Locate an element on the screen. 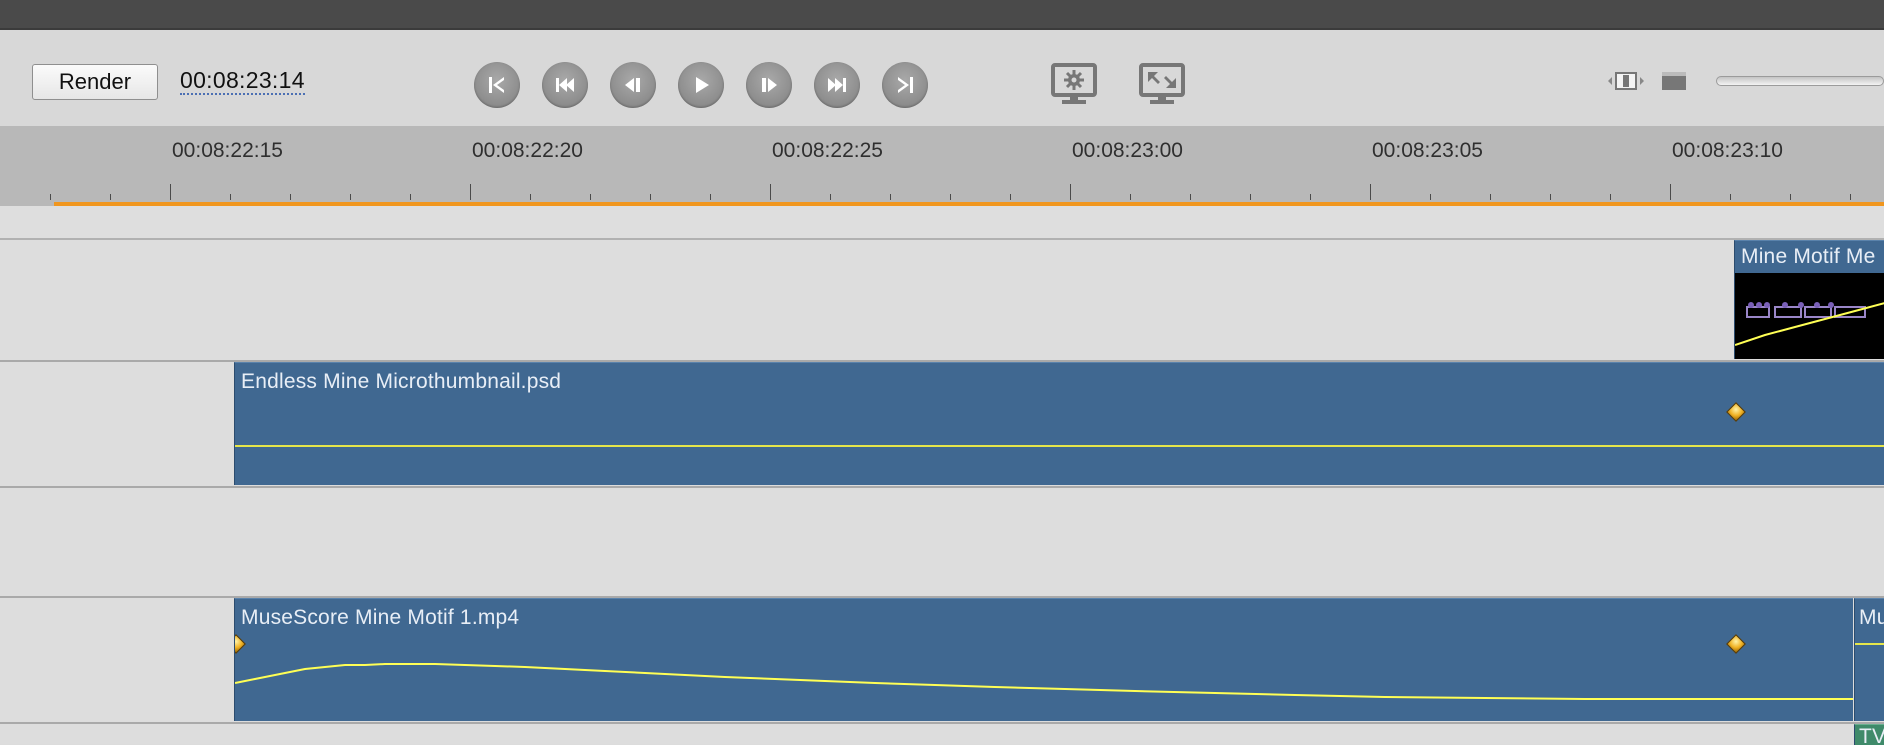  next-keyframe-button is located at coordinates (837, 85).